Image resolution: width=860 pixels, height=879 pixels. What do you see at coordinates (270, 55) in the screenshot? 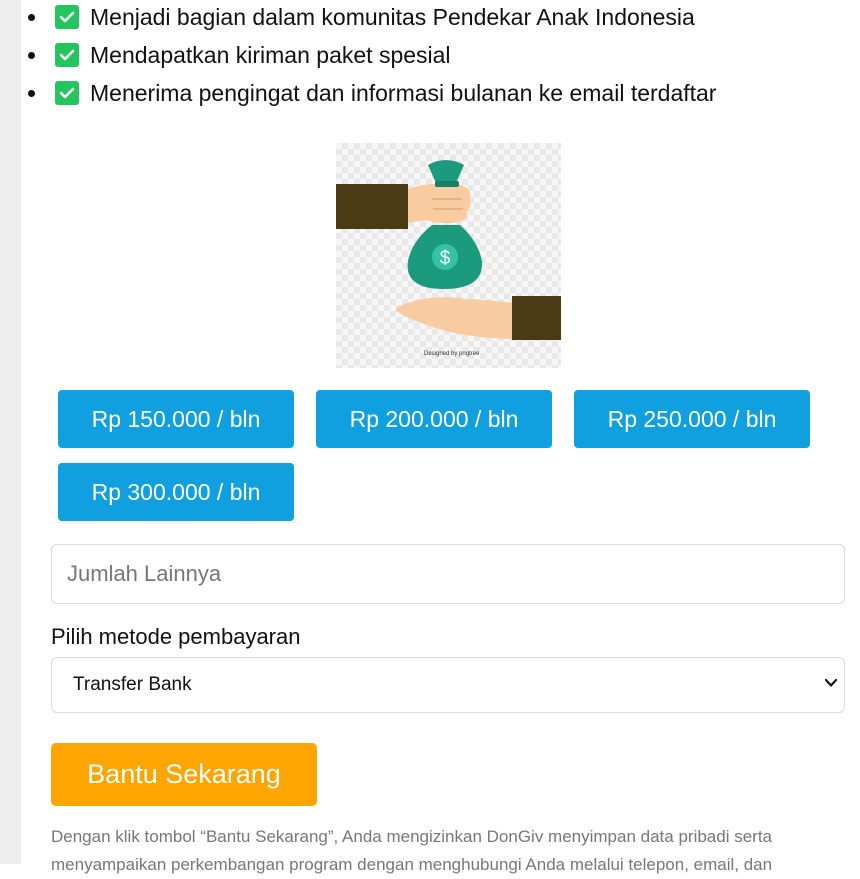
I see `benefit-text: Mendapatkan kiriman paket spesial` at bounding box center [270, 55].